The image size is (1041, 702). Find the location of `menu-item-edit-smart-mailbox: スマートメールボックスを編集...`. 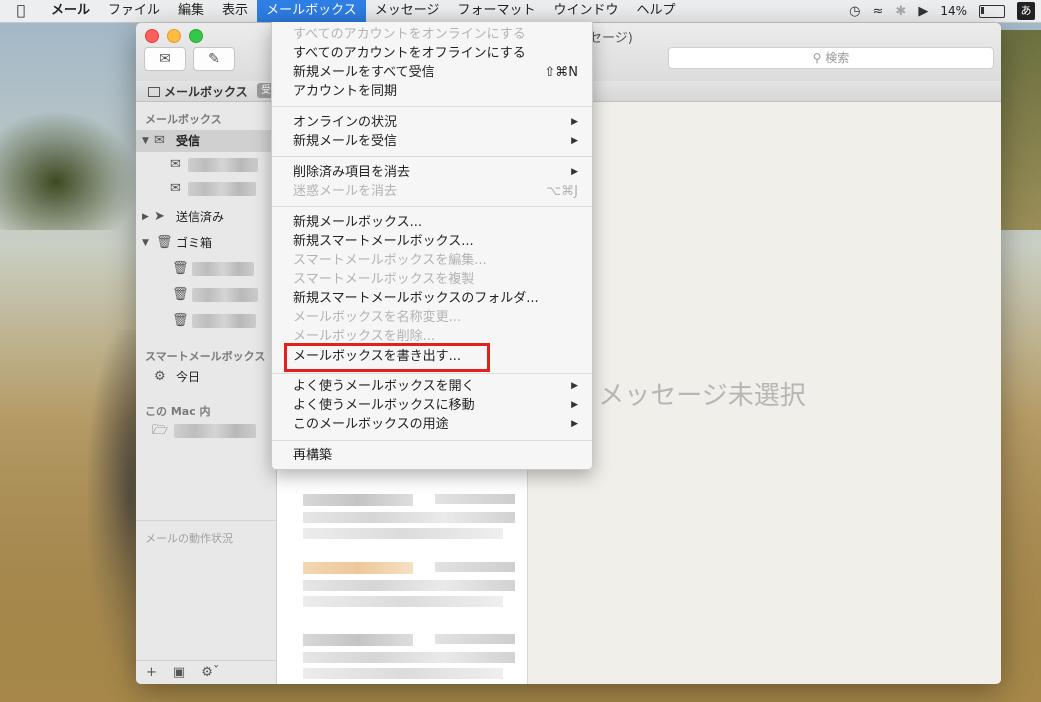

menu-item-edit-smart-mailbox: スマートメールボックスを編集... is located at coordinates (432, 260).